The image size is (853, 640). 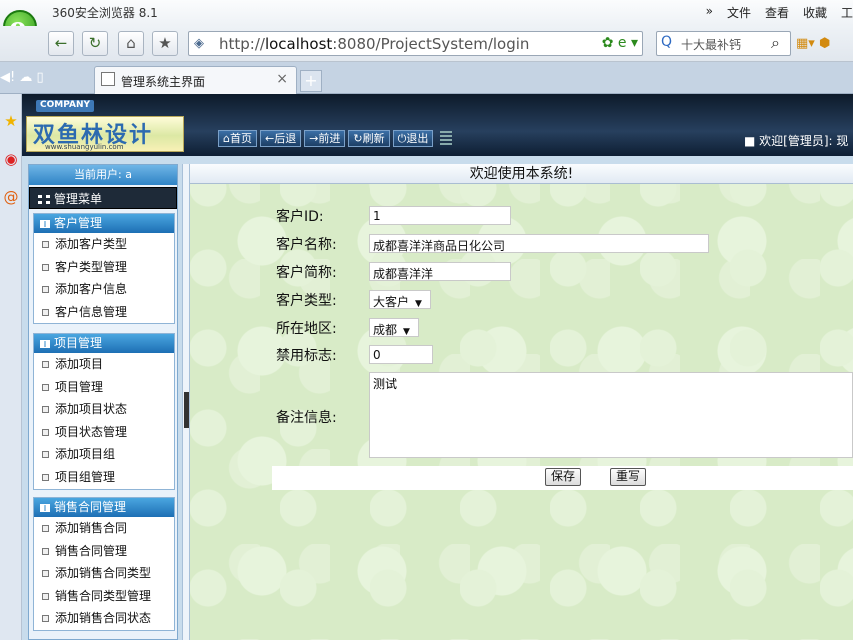 I want to click on menu-more: », so click(x=709, y=12).